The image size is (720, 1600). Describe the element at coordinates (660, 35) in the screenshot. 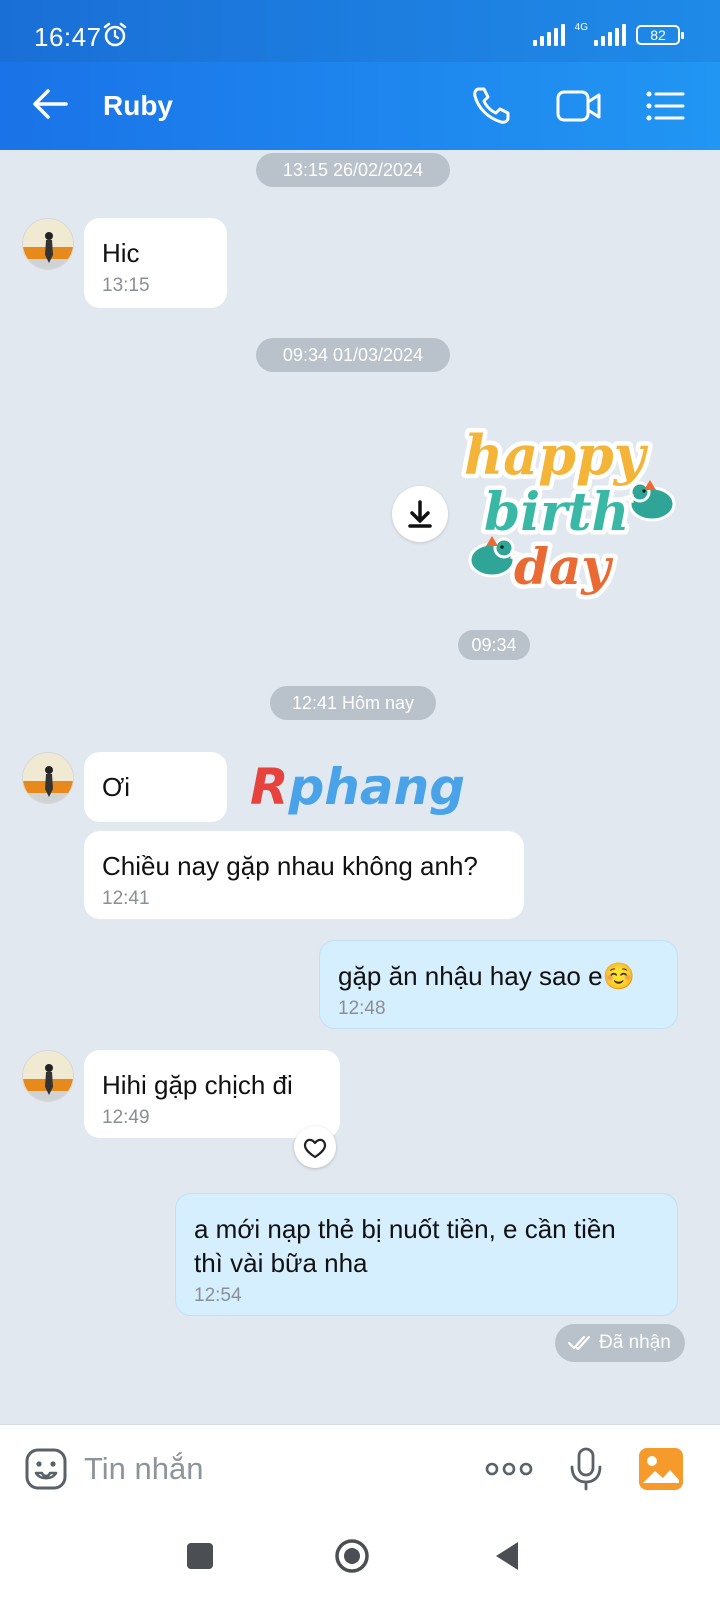

I see `battery-icon: 82` at that location.